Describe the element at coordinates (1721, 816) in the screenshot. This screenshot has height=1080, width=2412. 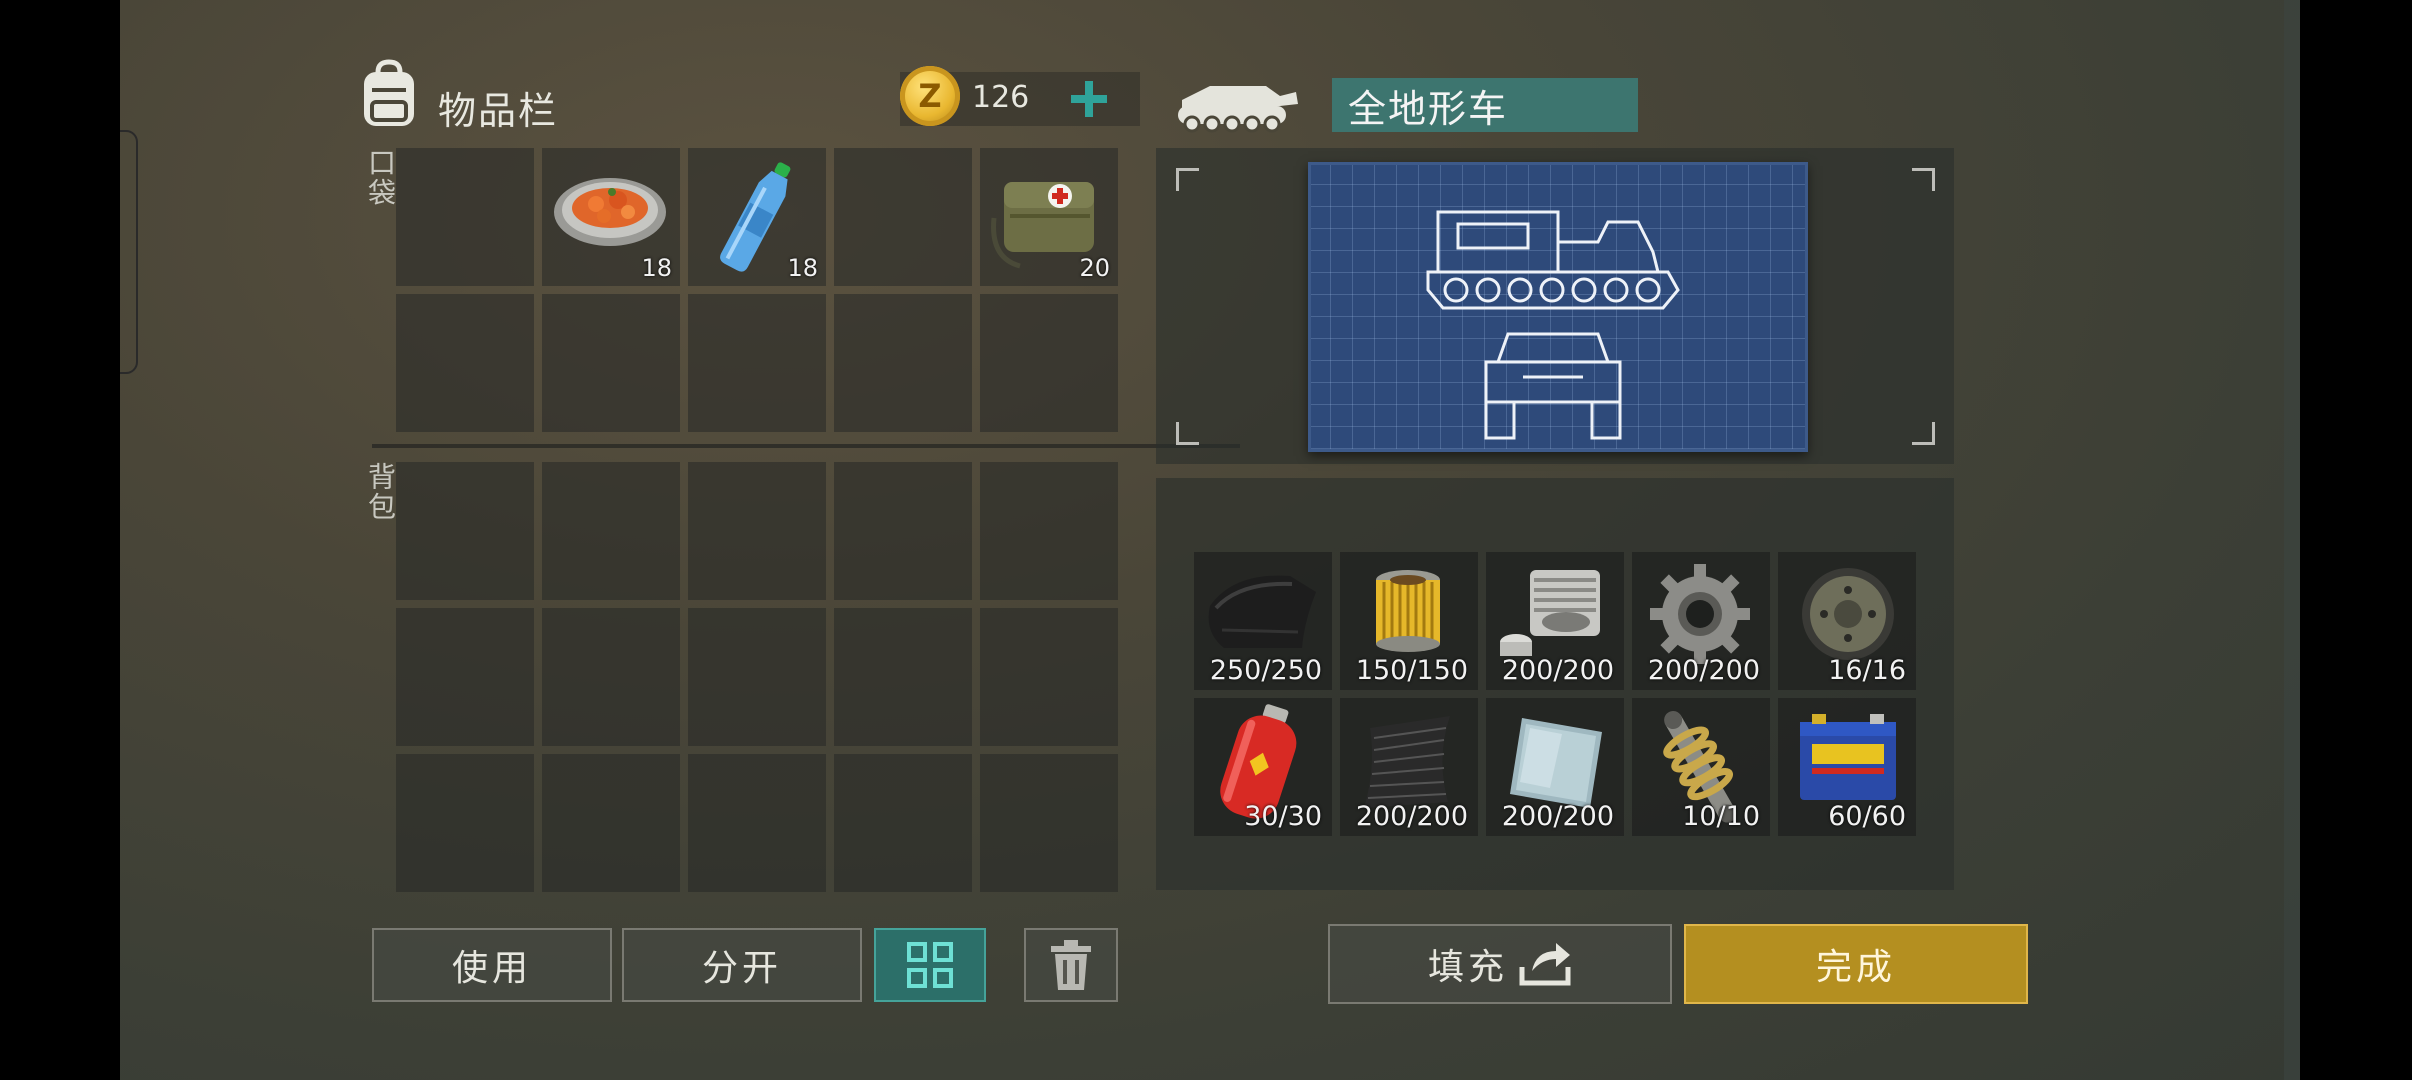
I see `resource-quantity: 10/10` at that location.